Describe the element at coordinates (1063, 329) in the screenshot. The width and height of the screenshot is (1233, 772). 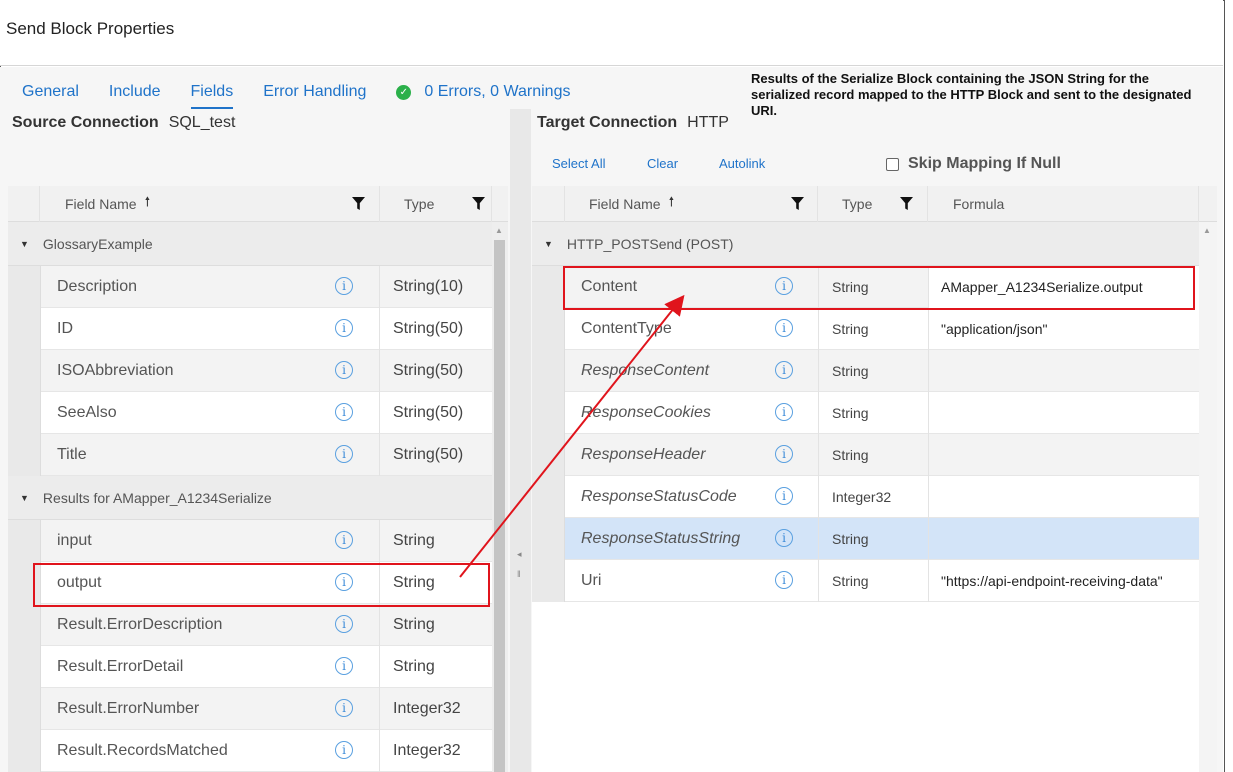
I see `formula-cell: "application/json"` at that location.